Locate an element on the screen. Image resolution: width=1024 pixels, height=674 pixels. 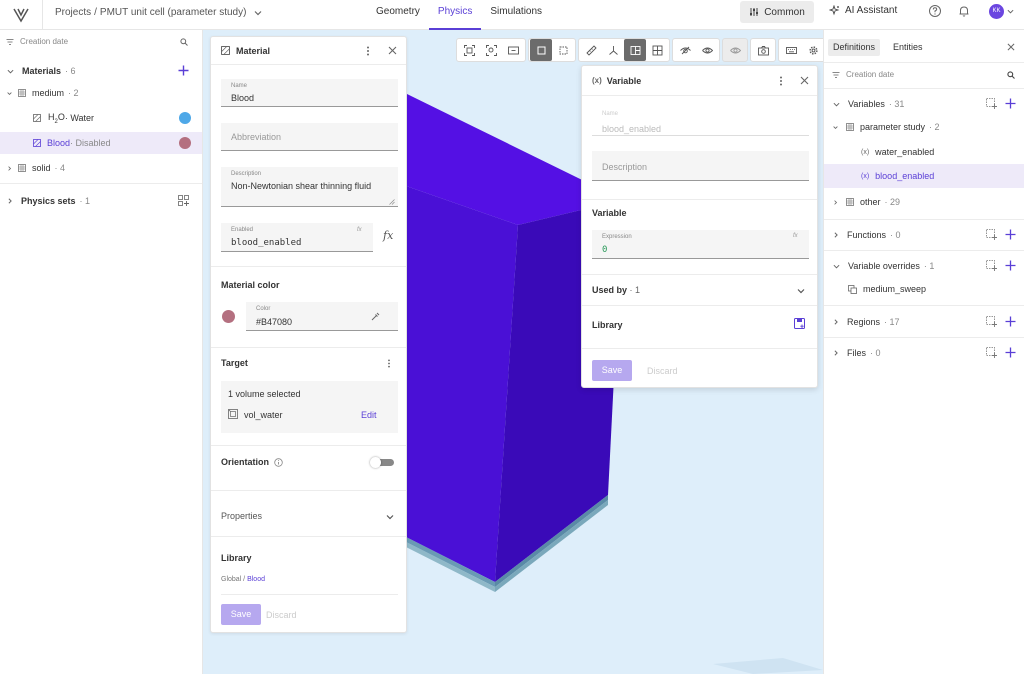
edit-target-link: Edit is located at coordinates (369, 415).